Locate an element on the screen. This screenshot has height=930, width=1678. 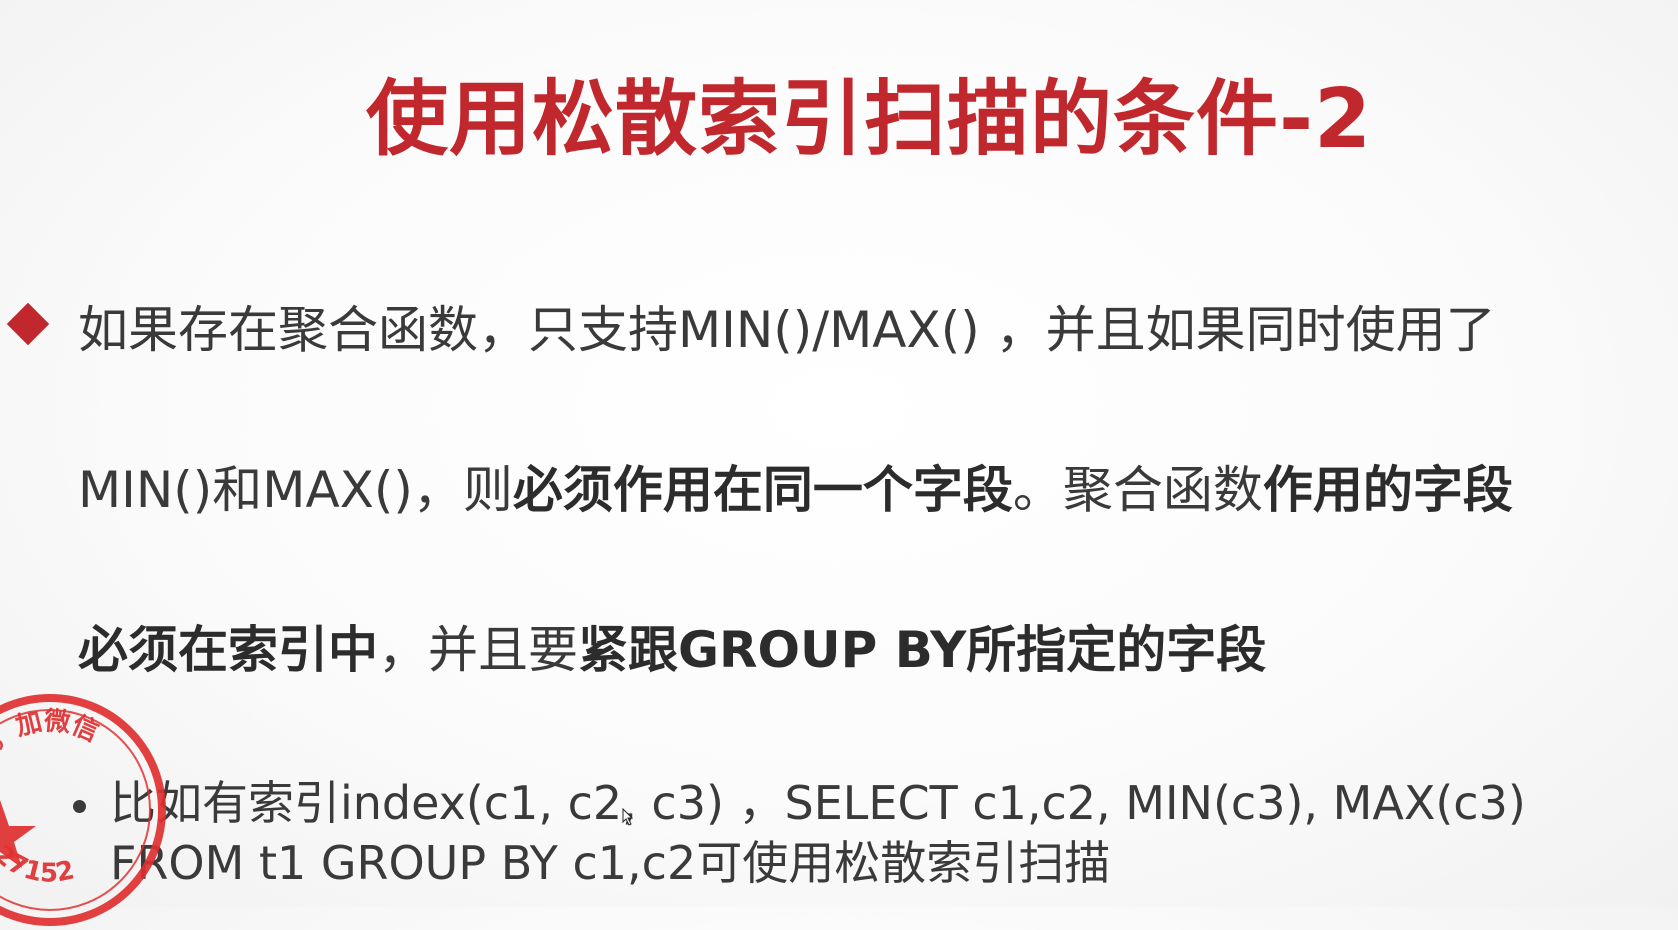
slide-title: 使用松散索引扫描的条件-2 is located at coordinates (869, 119).